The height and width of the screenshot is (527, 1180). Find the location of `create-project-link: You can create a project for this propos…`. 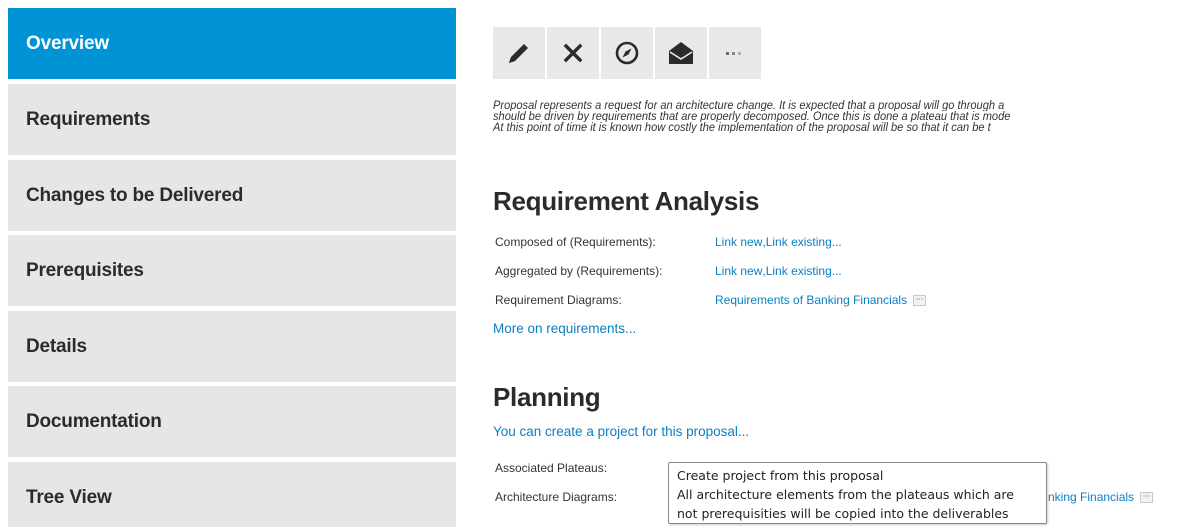

create-project-link: You can create a project for this propos… is located at coordinates (621, 431).